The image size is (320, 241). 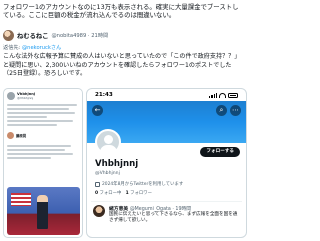 I want to click on reply-text: 国民に伝えたいと思って下さるなら、まず広報を全面を国を通さず帰して欲しい。, so click(x=173, y=218).